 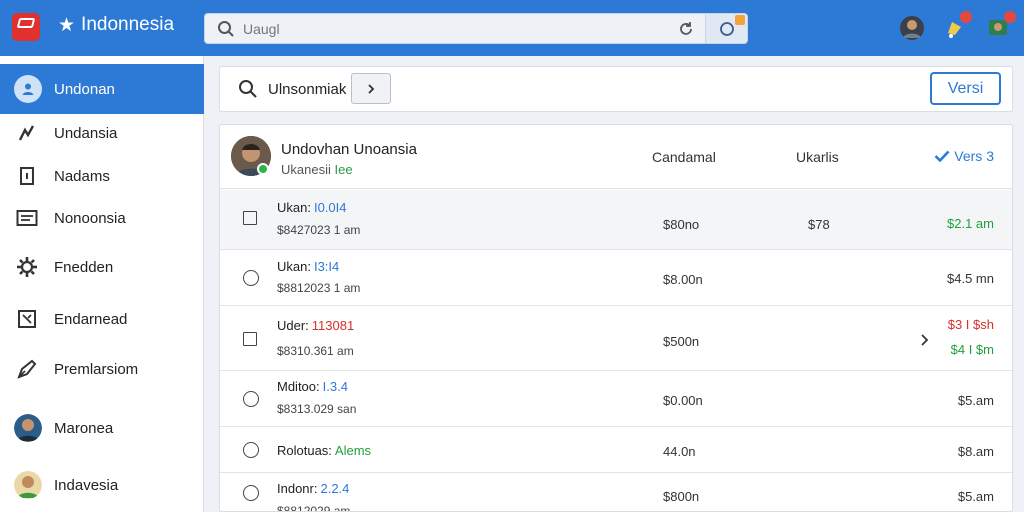 What do you see at coordinates (616, 450) in the screenshot?
I see `list-row: Rolotuas: Alems 44.0n $8.am` at bounding box center [616, 450].